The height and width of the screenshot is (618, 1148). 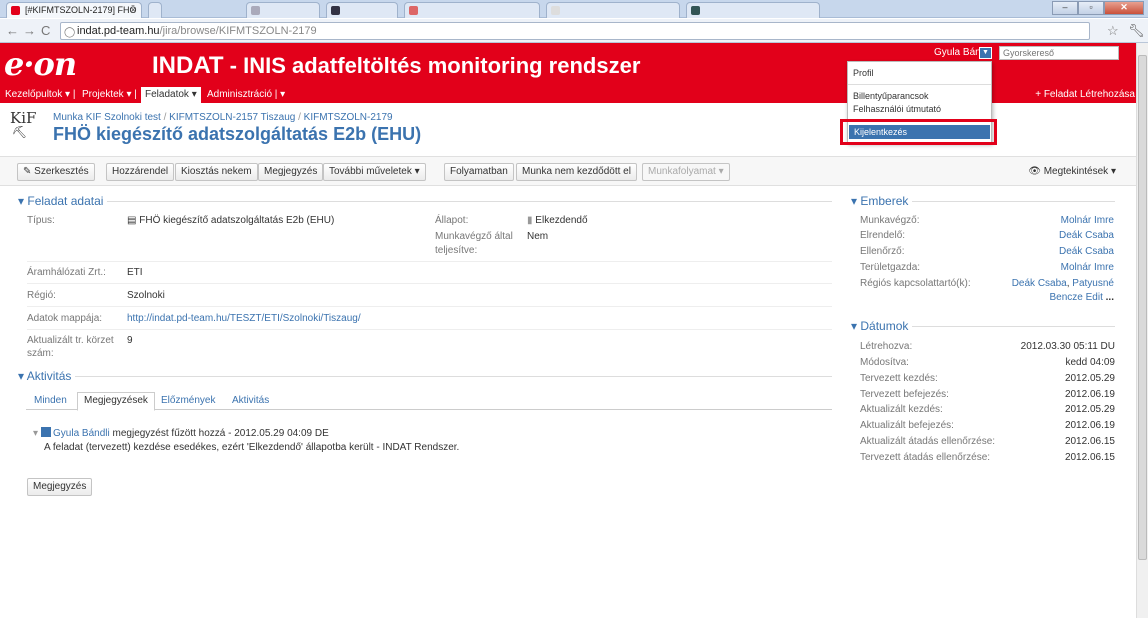 I want to click on browser-tab-active: [#KIFMTSZOLN-2179] FHÖ ✕, so click(x=74, y=10).